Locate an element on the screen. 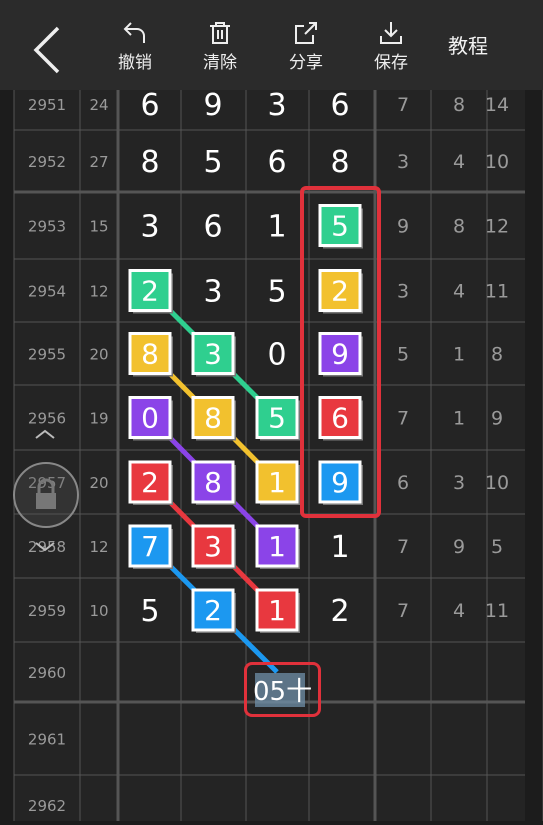 The image size is (543, 825). save-button: 保存 is located at coordinates (391, 47).